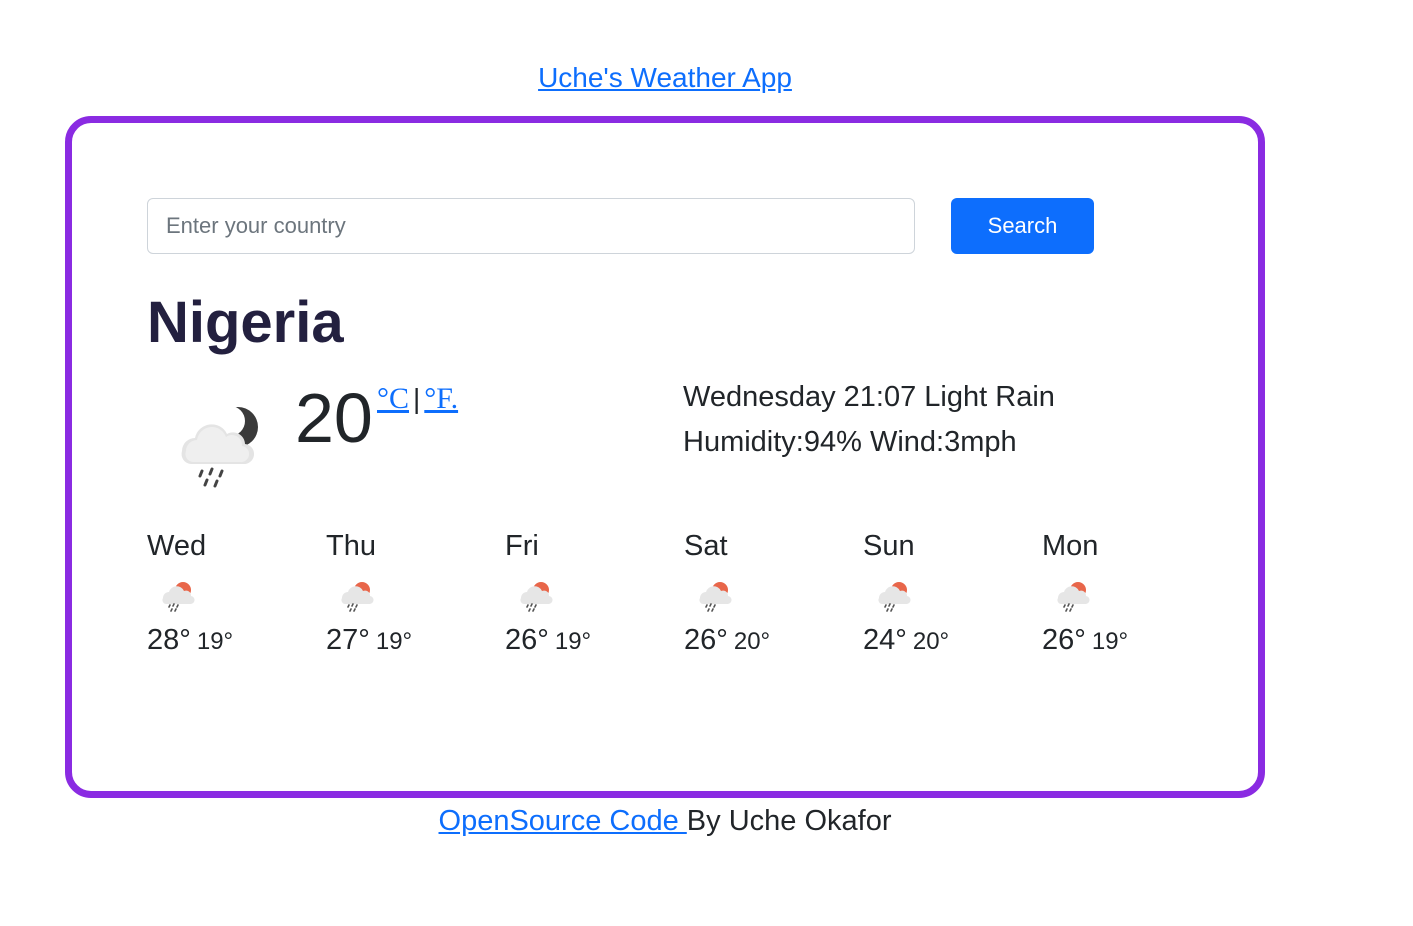 The image size is (1413, 926). Describe the element at coordinates (393, 398) in the screenshot. I see `celsius-link: °C` at that location.